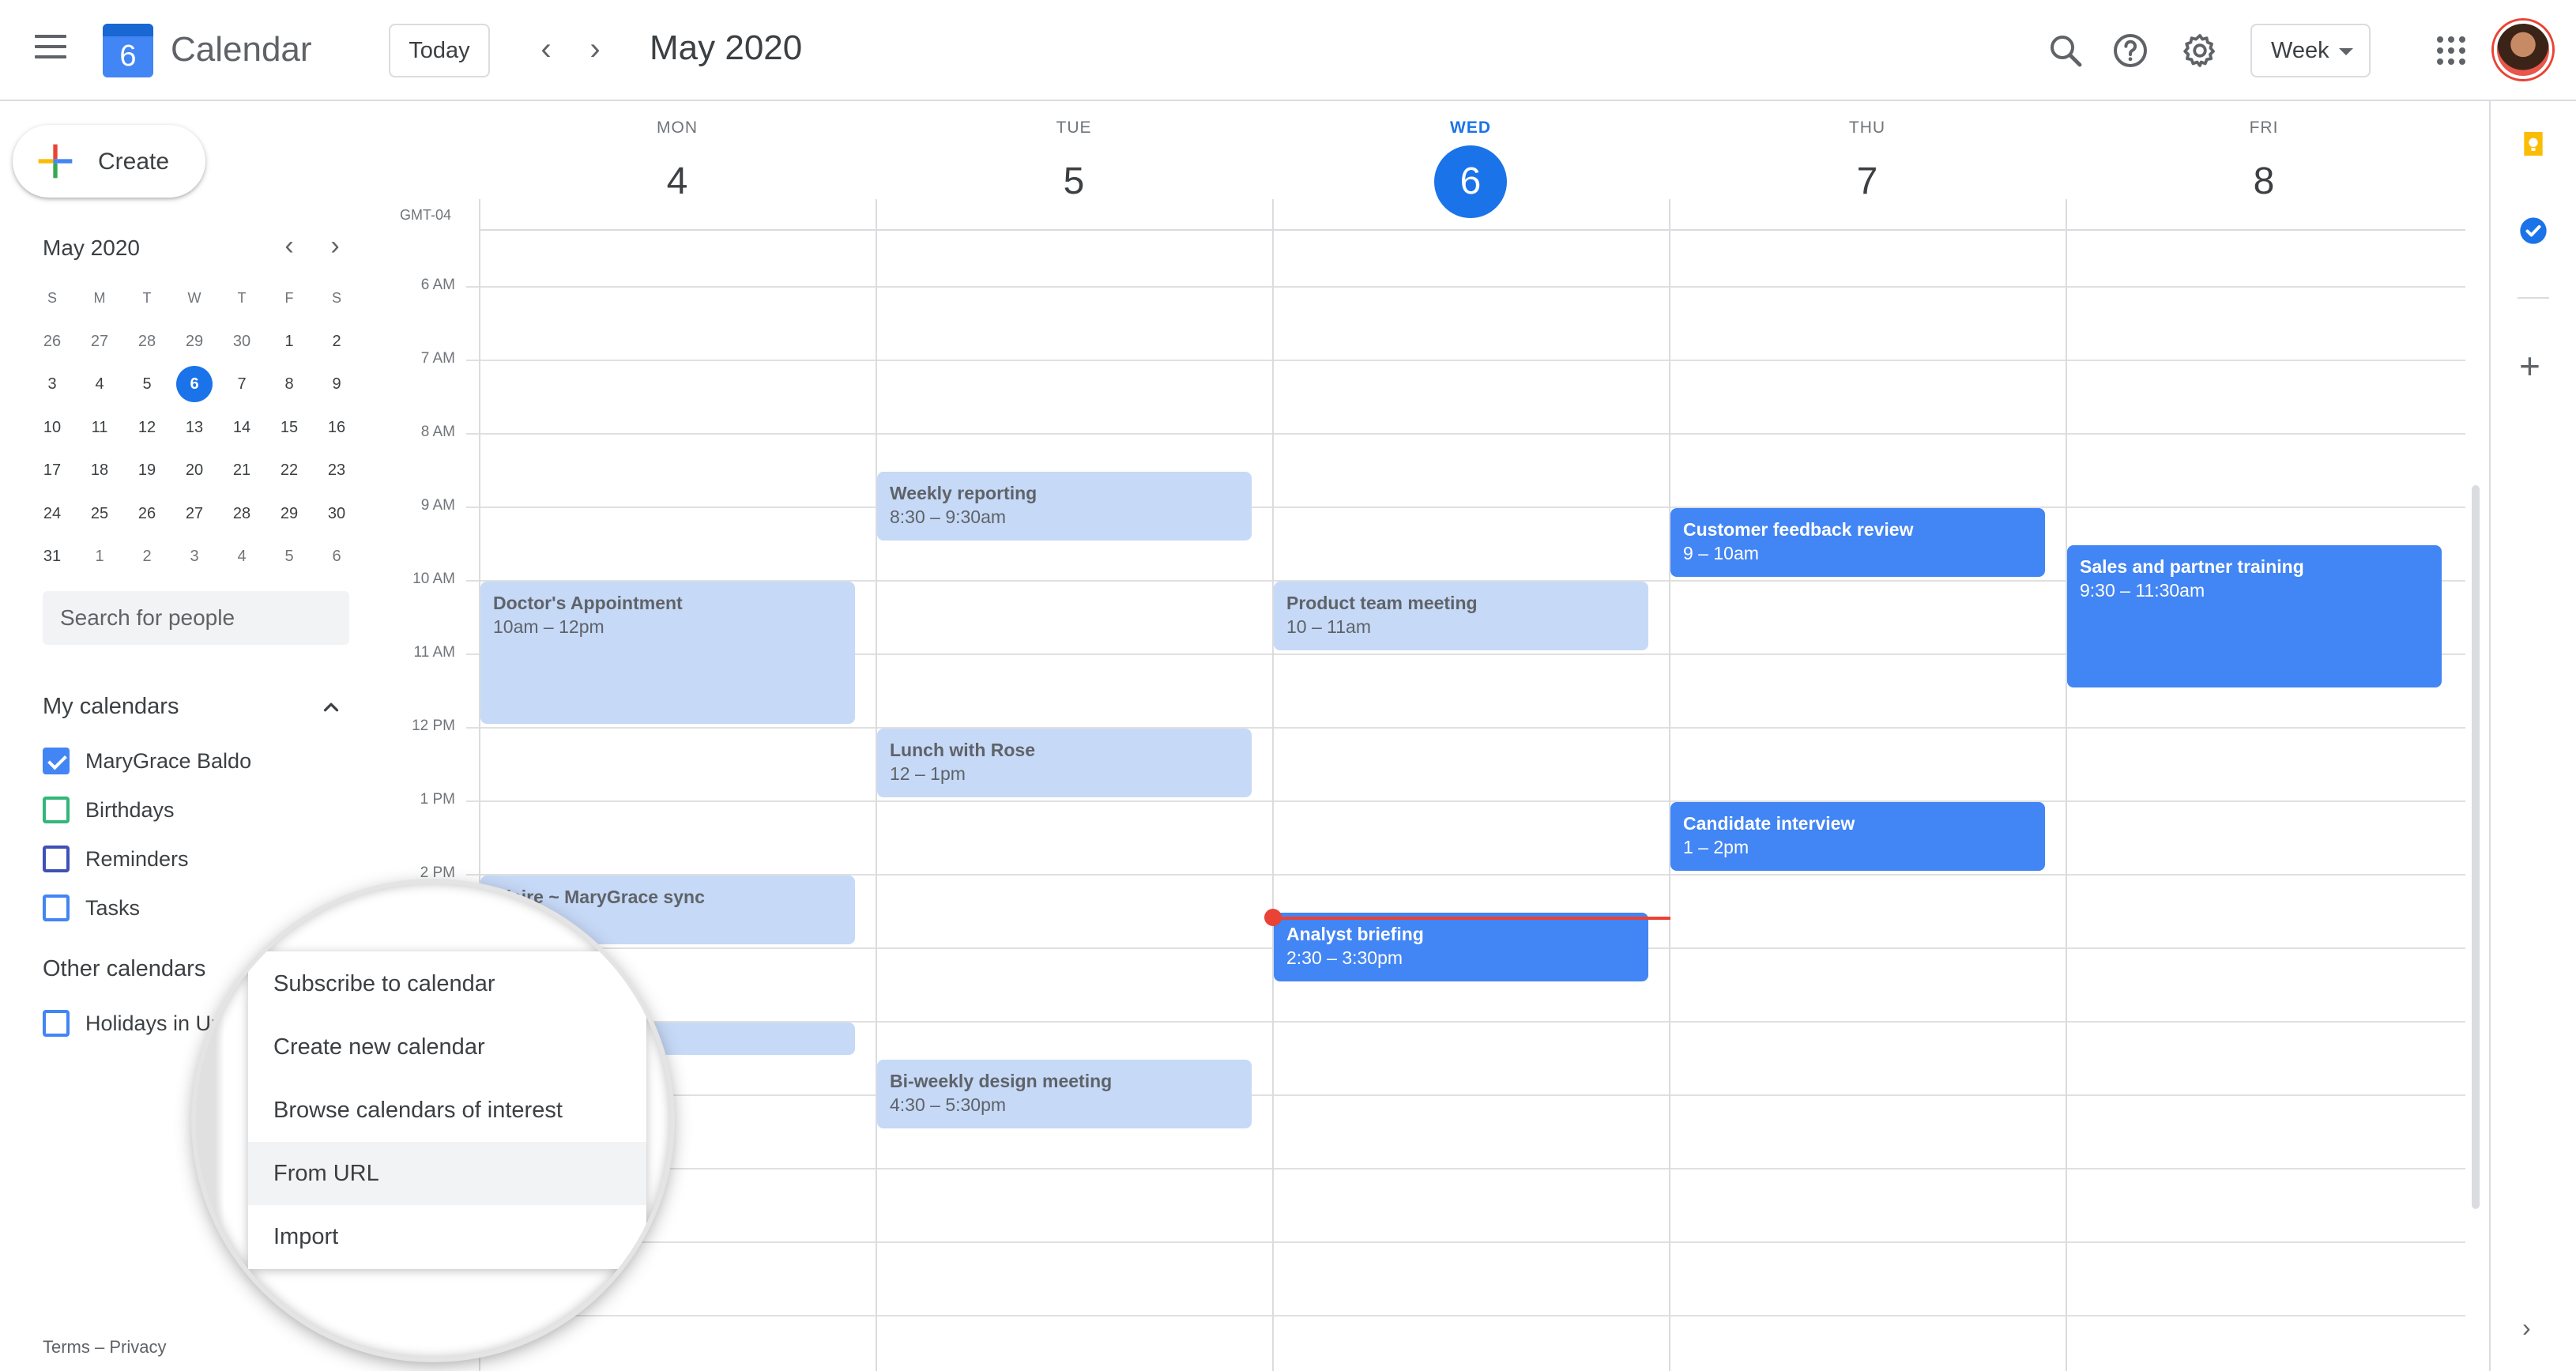 Image resolution: width=2576 pixels, height=1371 pixels. I want to click on day-number: 7, so click(1867, 181).